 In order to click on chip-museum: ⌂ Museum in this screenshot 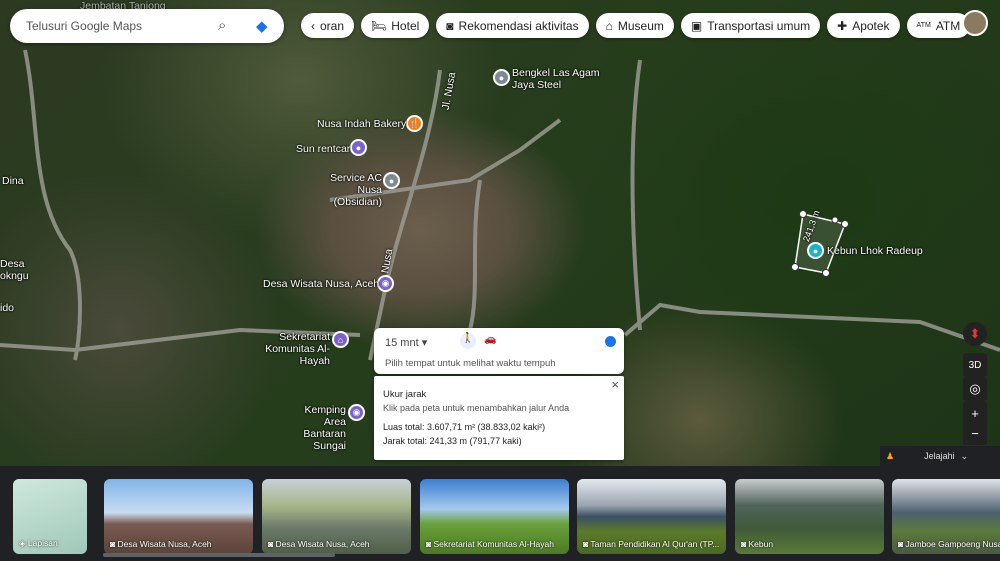, I will do `click(634, 25)`.